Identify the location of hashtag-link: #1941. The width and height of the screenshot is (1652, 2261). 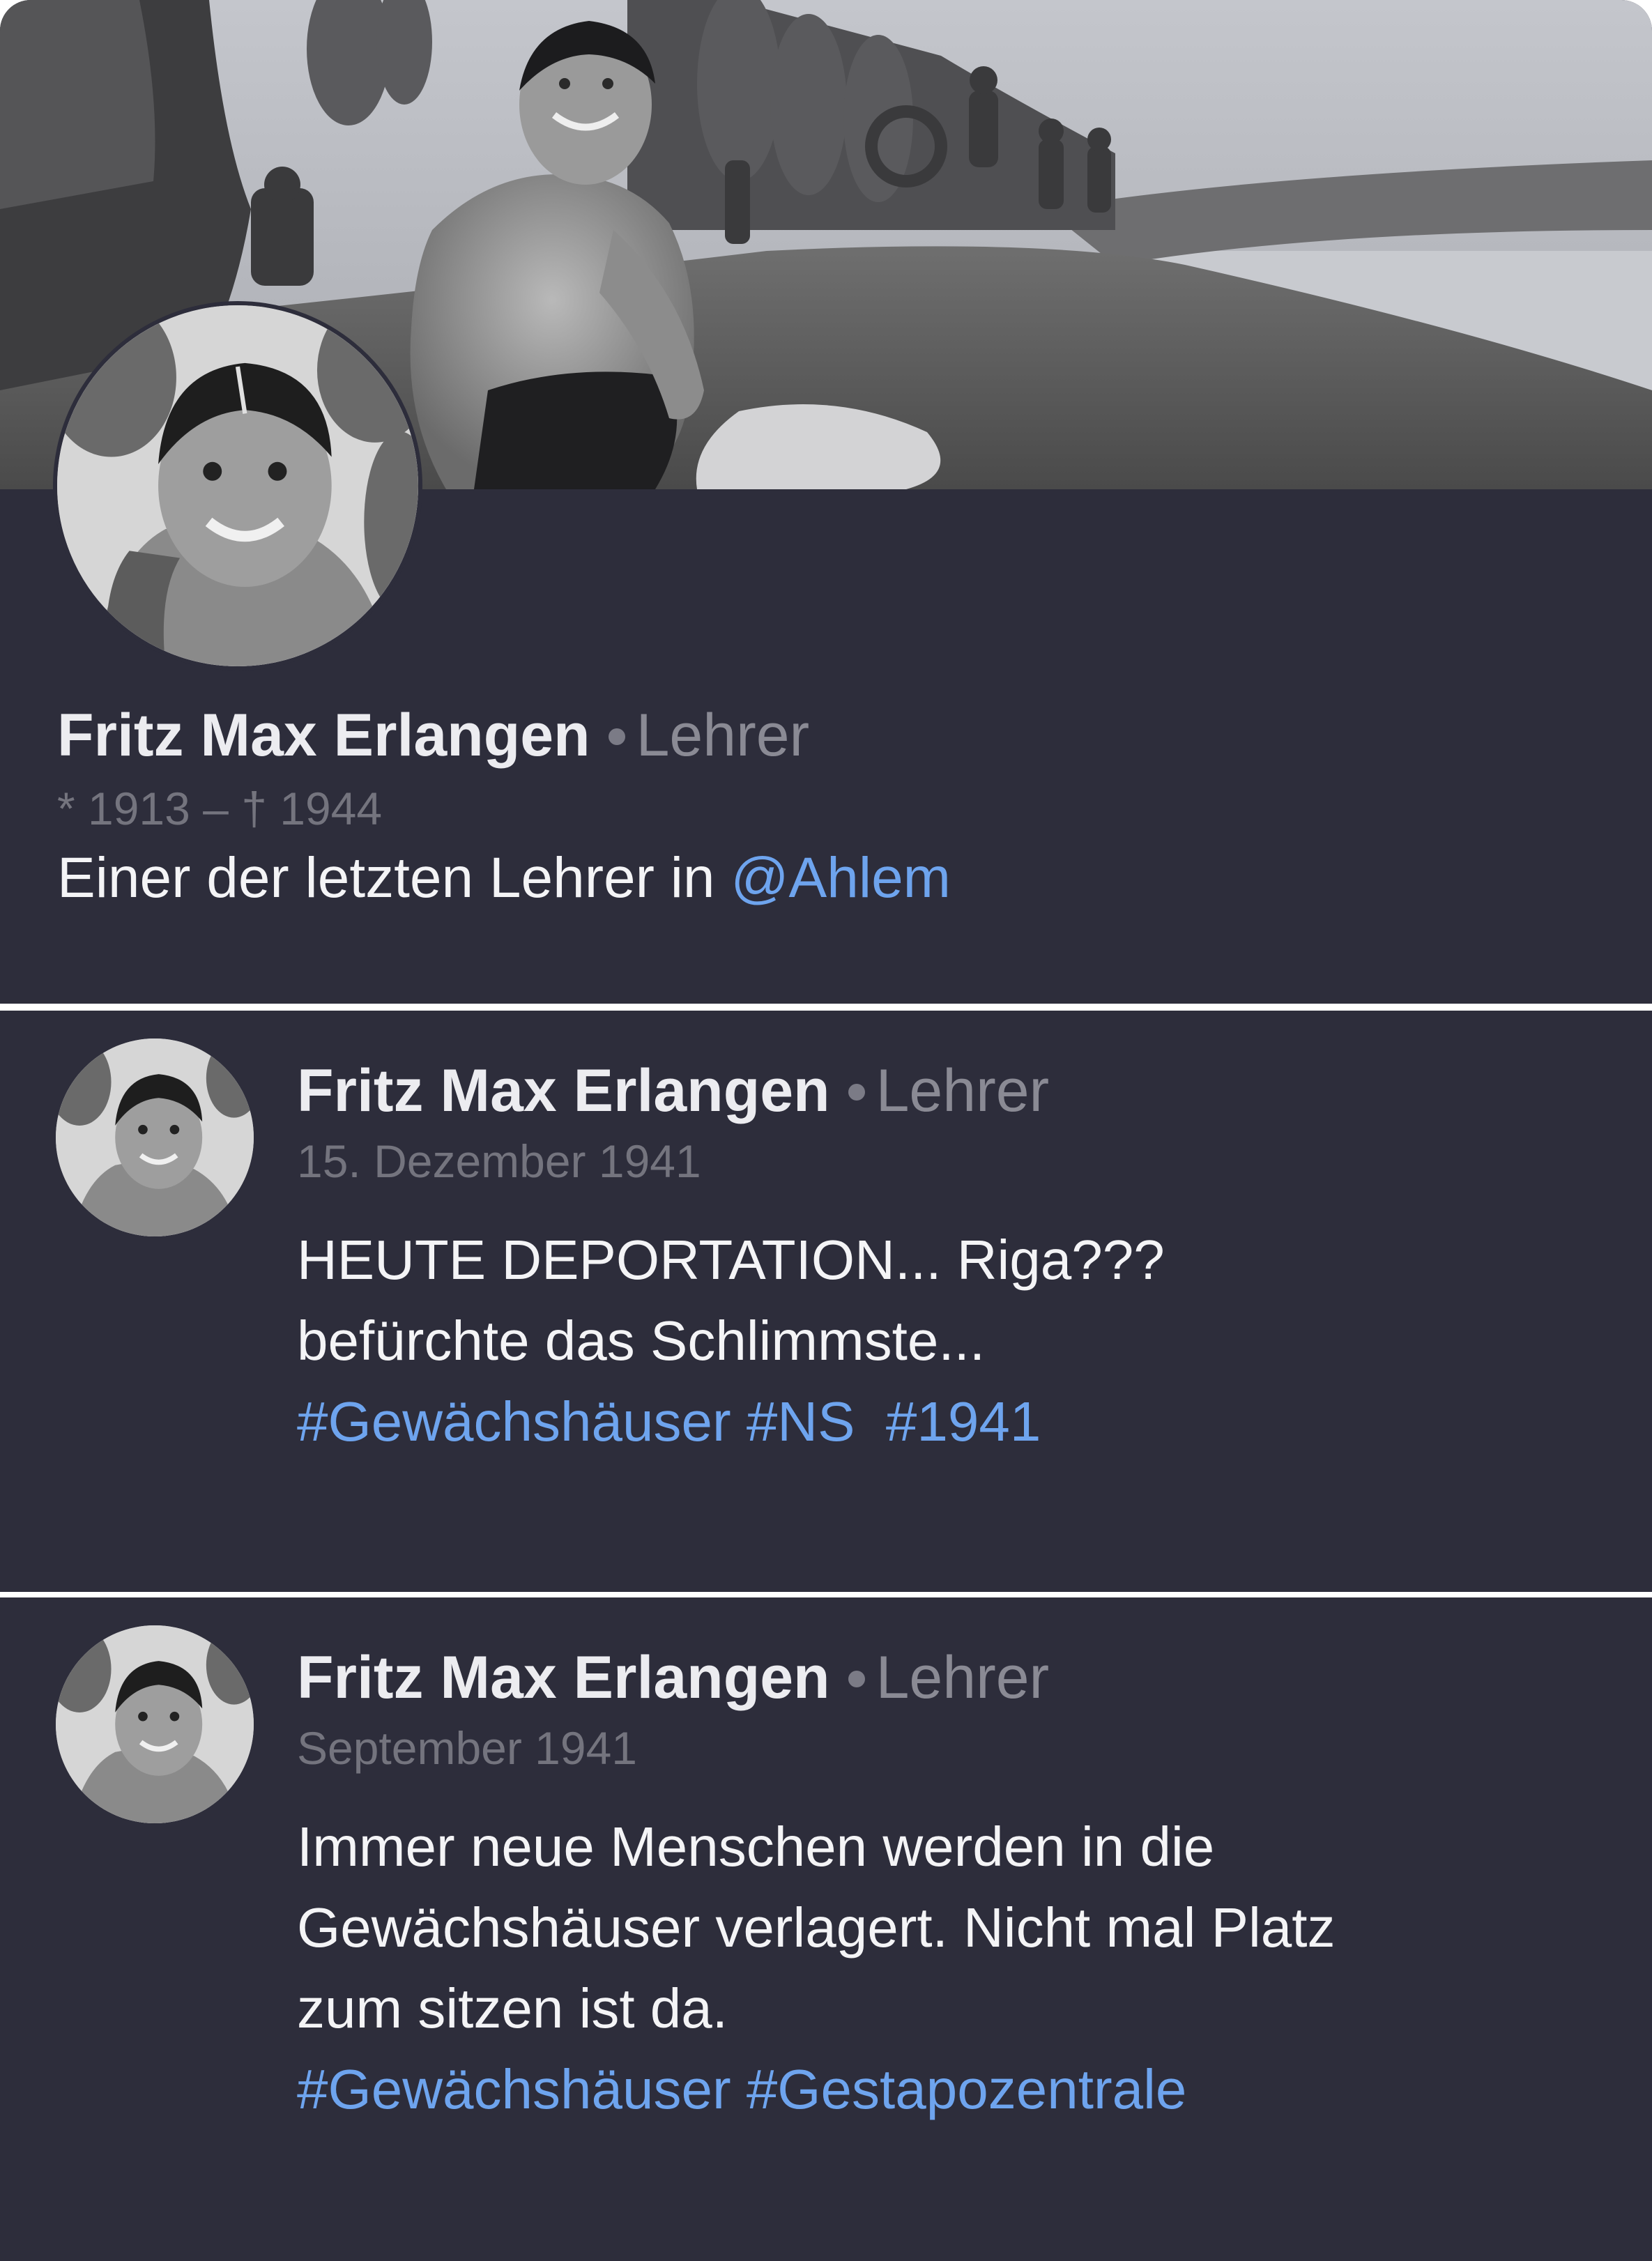
(963, 1422).